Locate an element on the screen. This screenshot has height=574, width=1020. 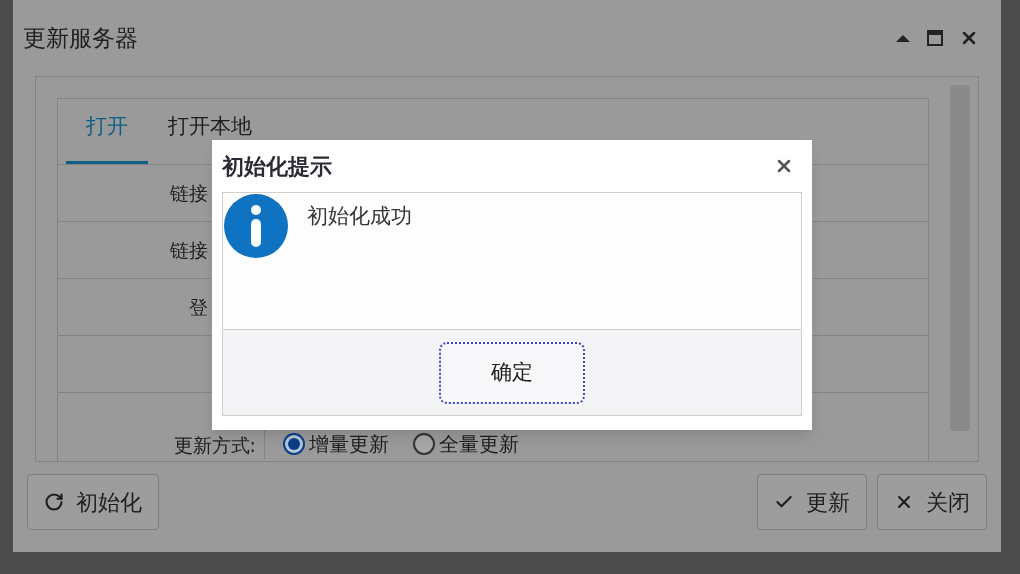
field-label: 登 is located at coordinates (198, 307).